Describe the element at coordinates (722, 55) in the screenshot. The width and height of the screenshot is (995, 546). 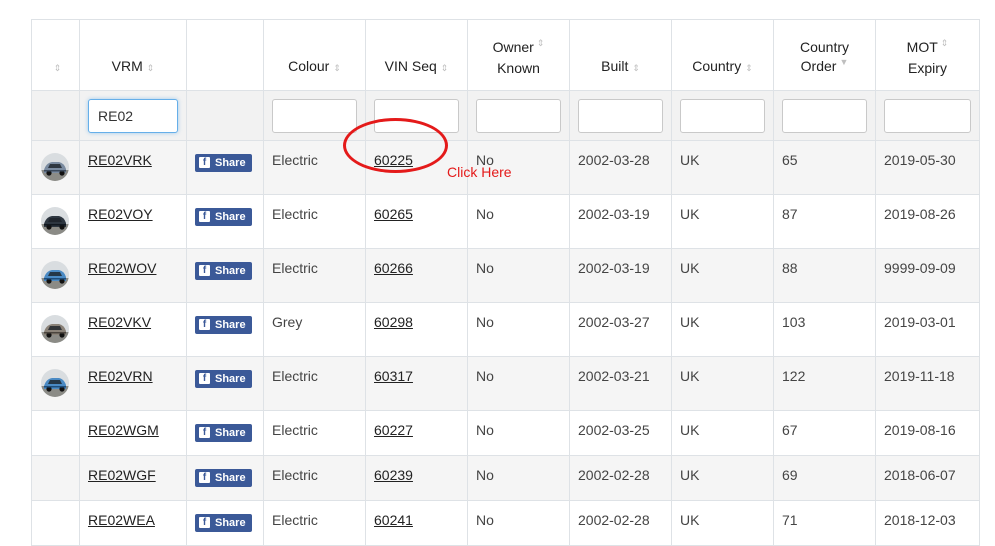
I see `col-header-country: Country ⇕` at that location.